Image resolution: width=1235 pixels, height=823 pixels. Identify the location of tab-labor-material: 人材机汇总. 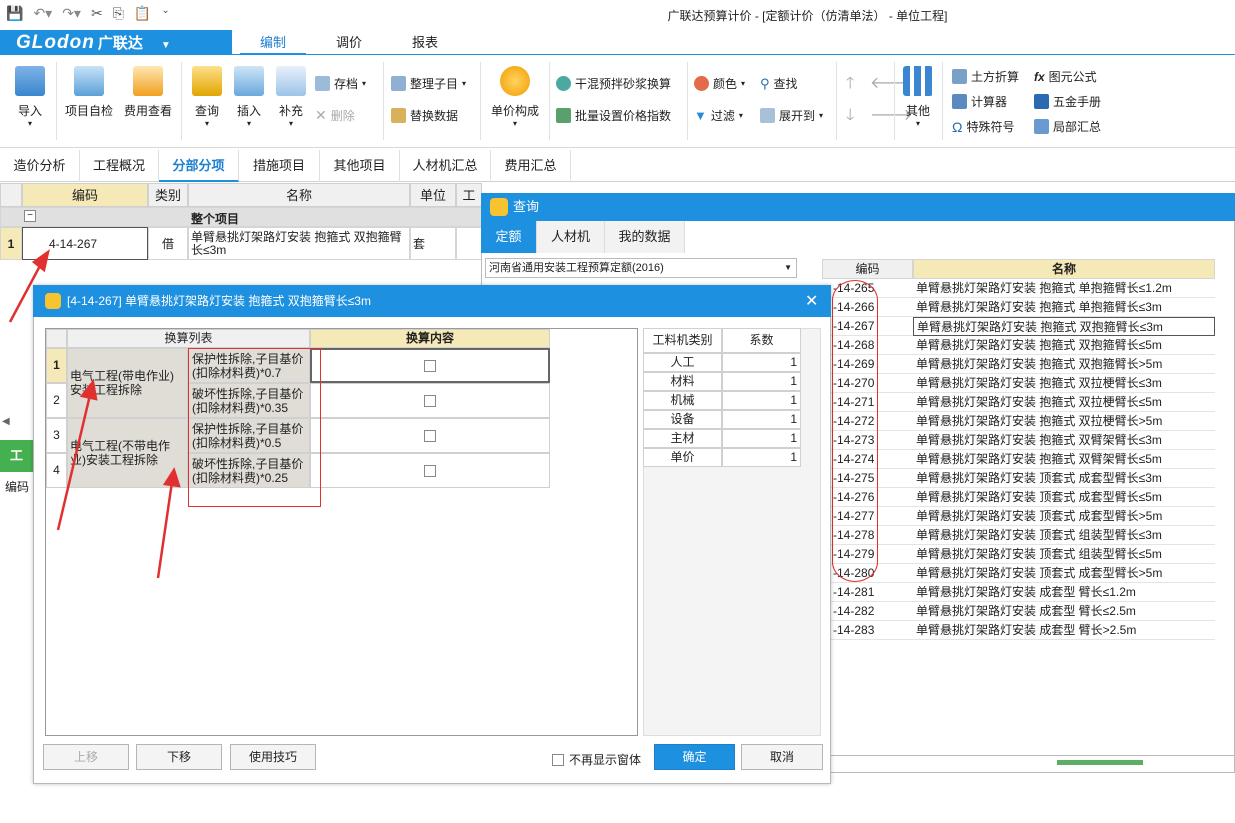
(445, 166).